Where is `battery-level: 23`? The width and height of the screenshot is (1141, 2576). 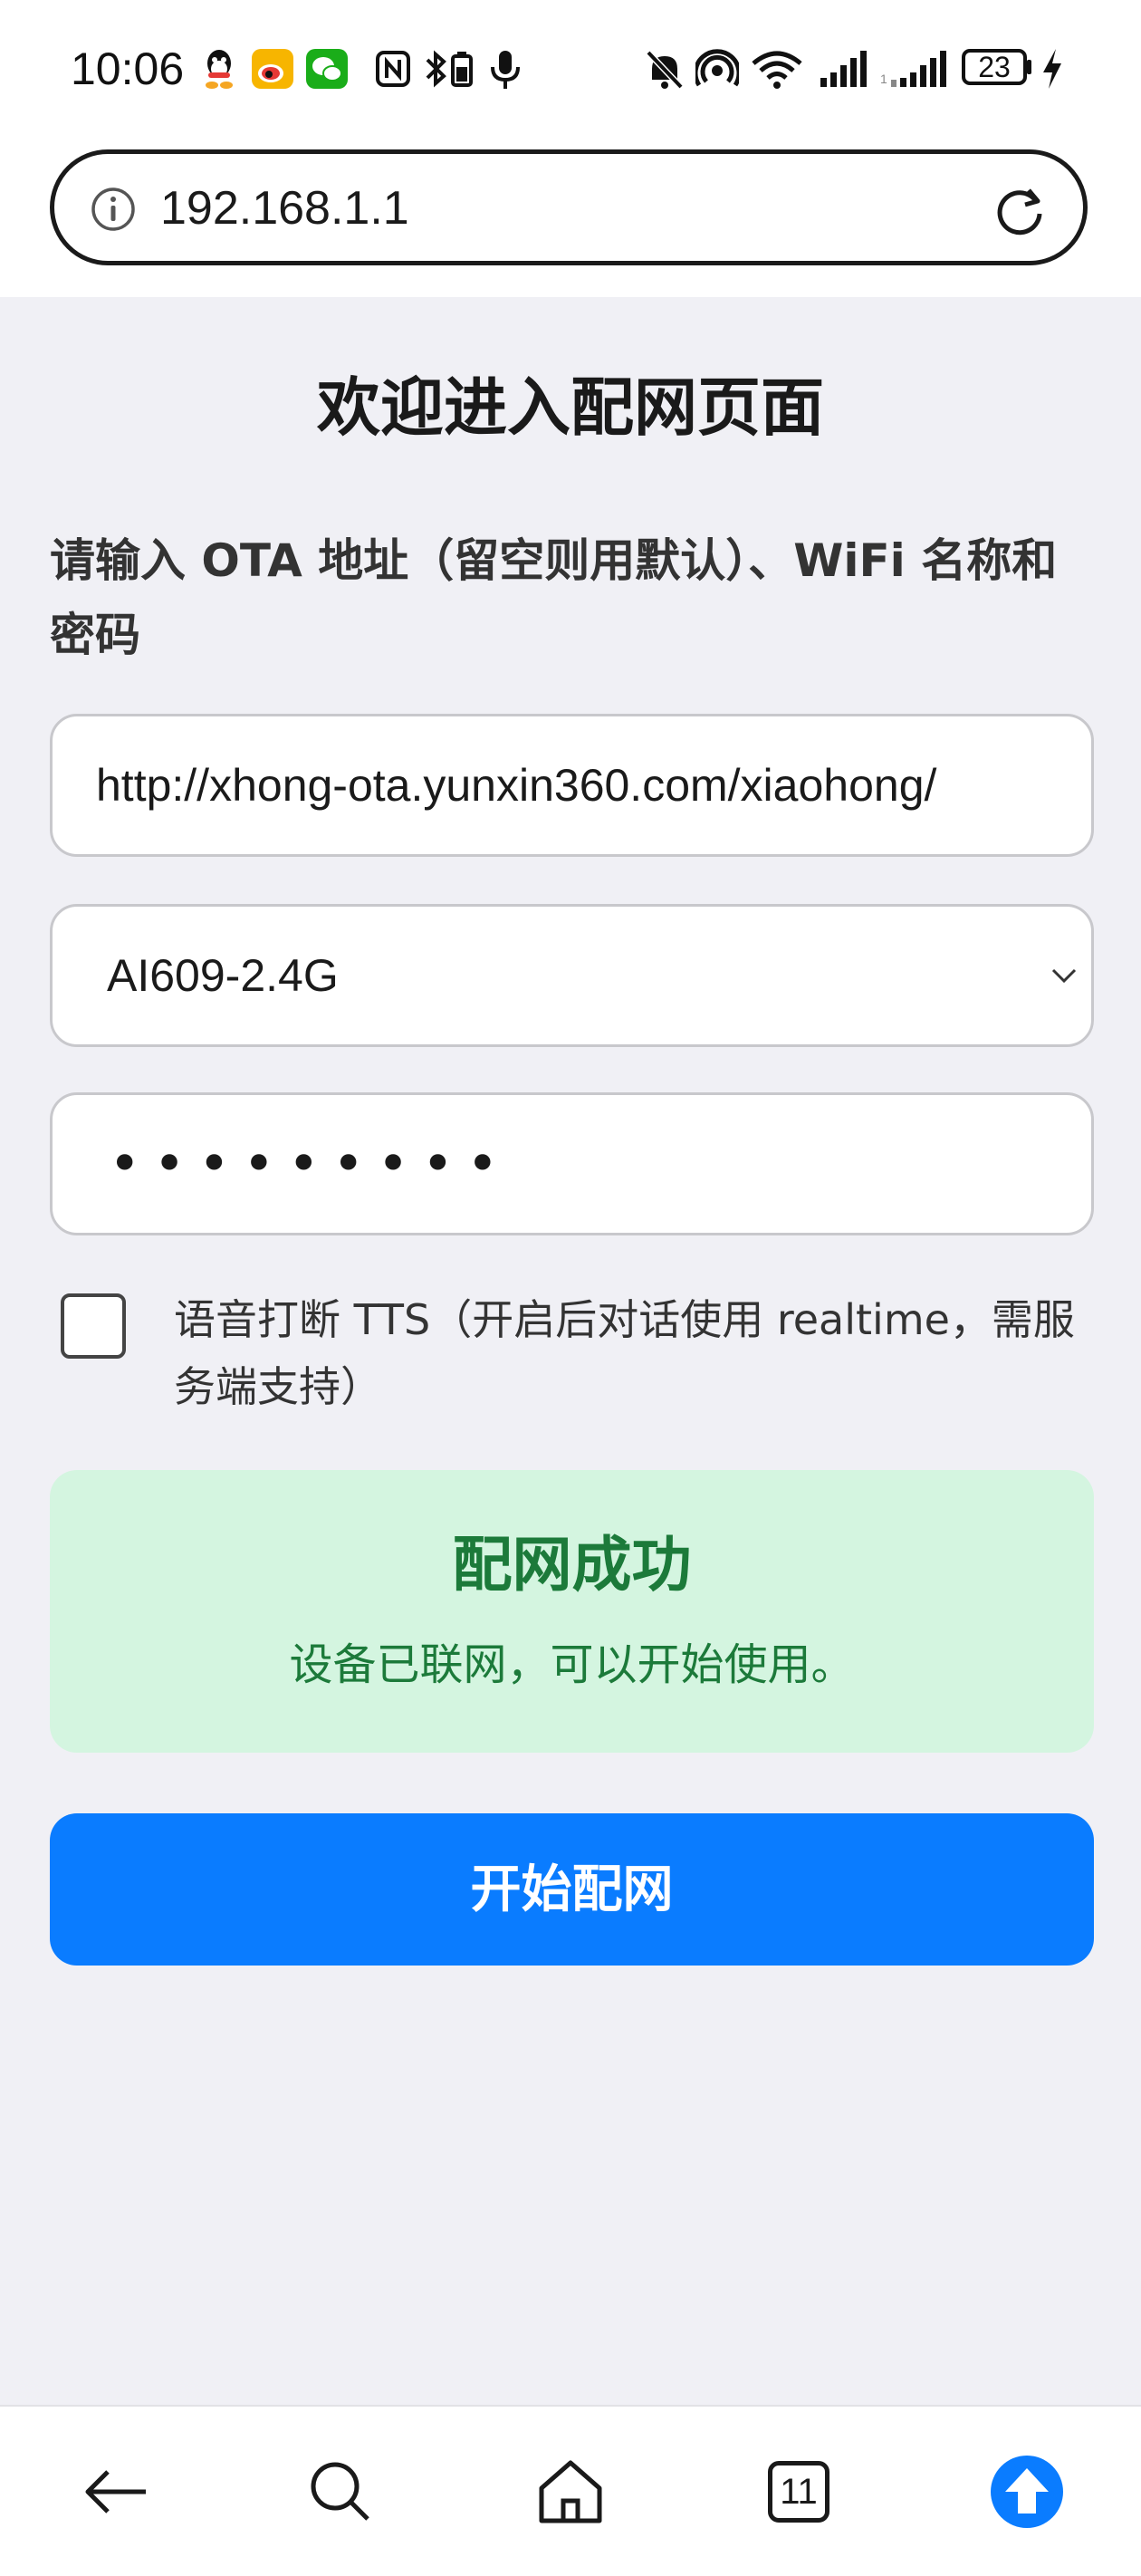
battery-level: 23 is located at coordinates (994, 67).